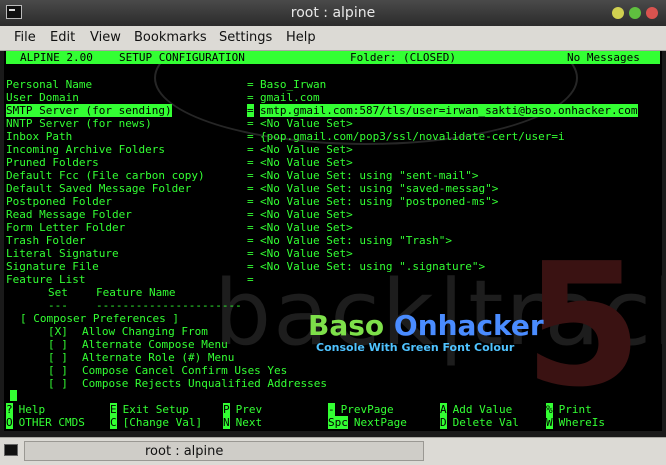 The width and height of the screenshot is (666, 465). I want to click on header-app: ALPINE 2.00, so click(56, 57).